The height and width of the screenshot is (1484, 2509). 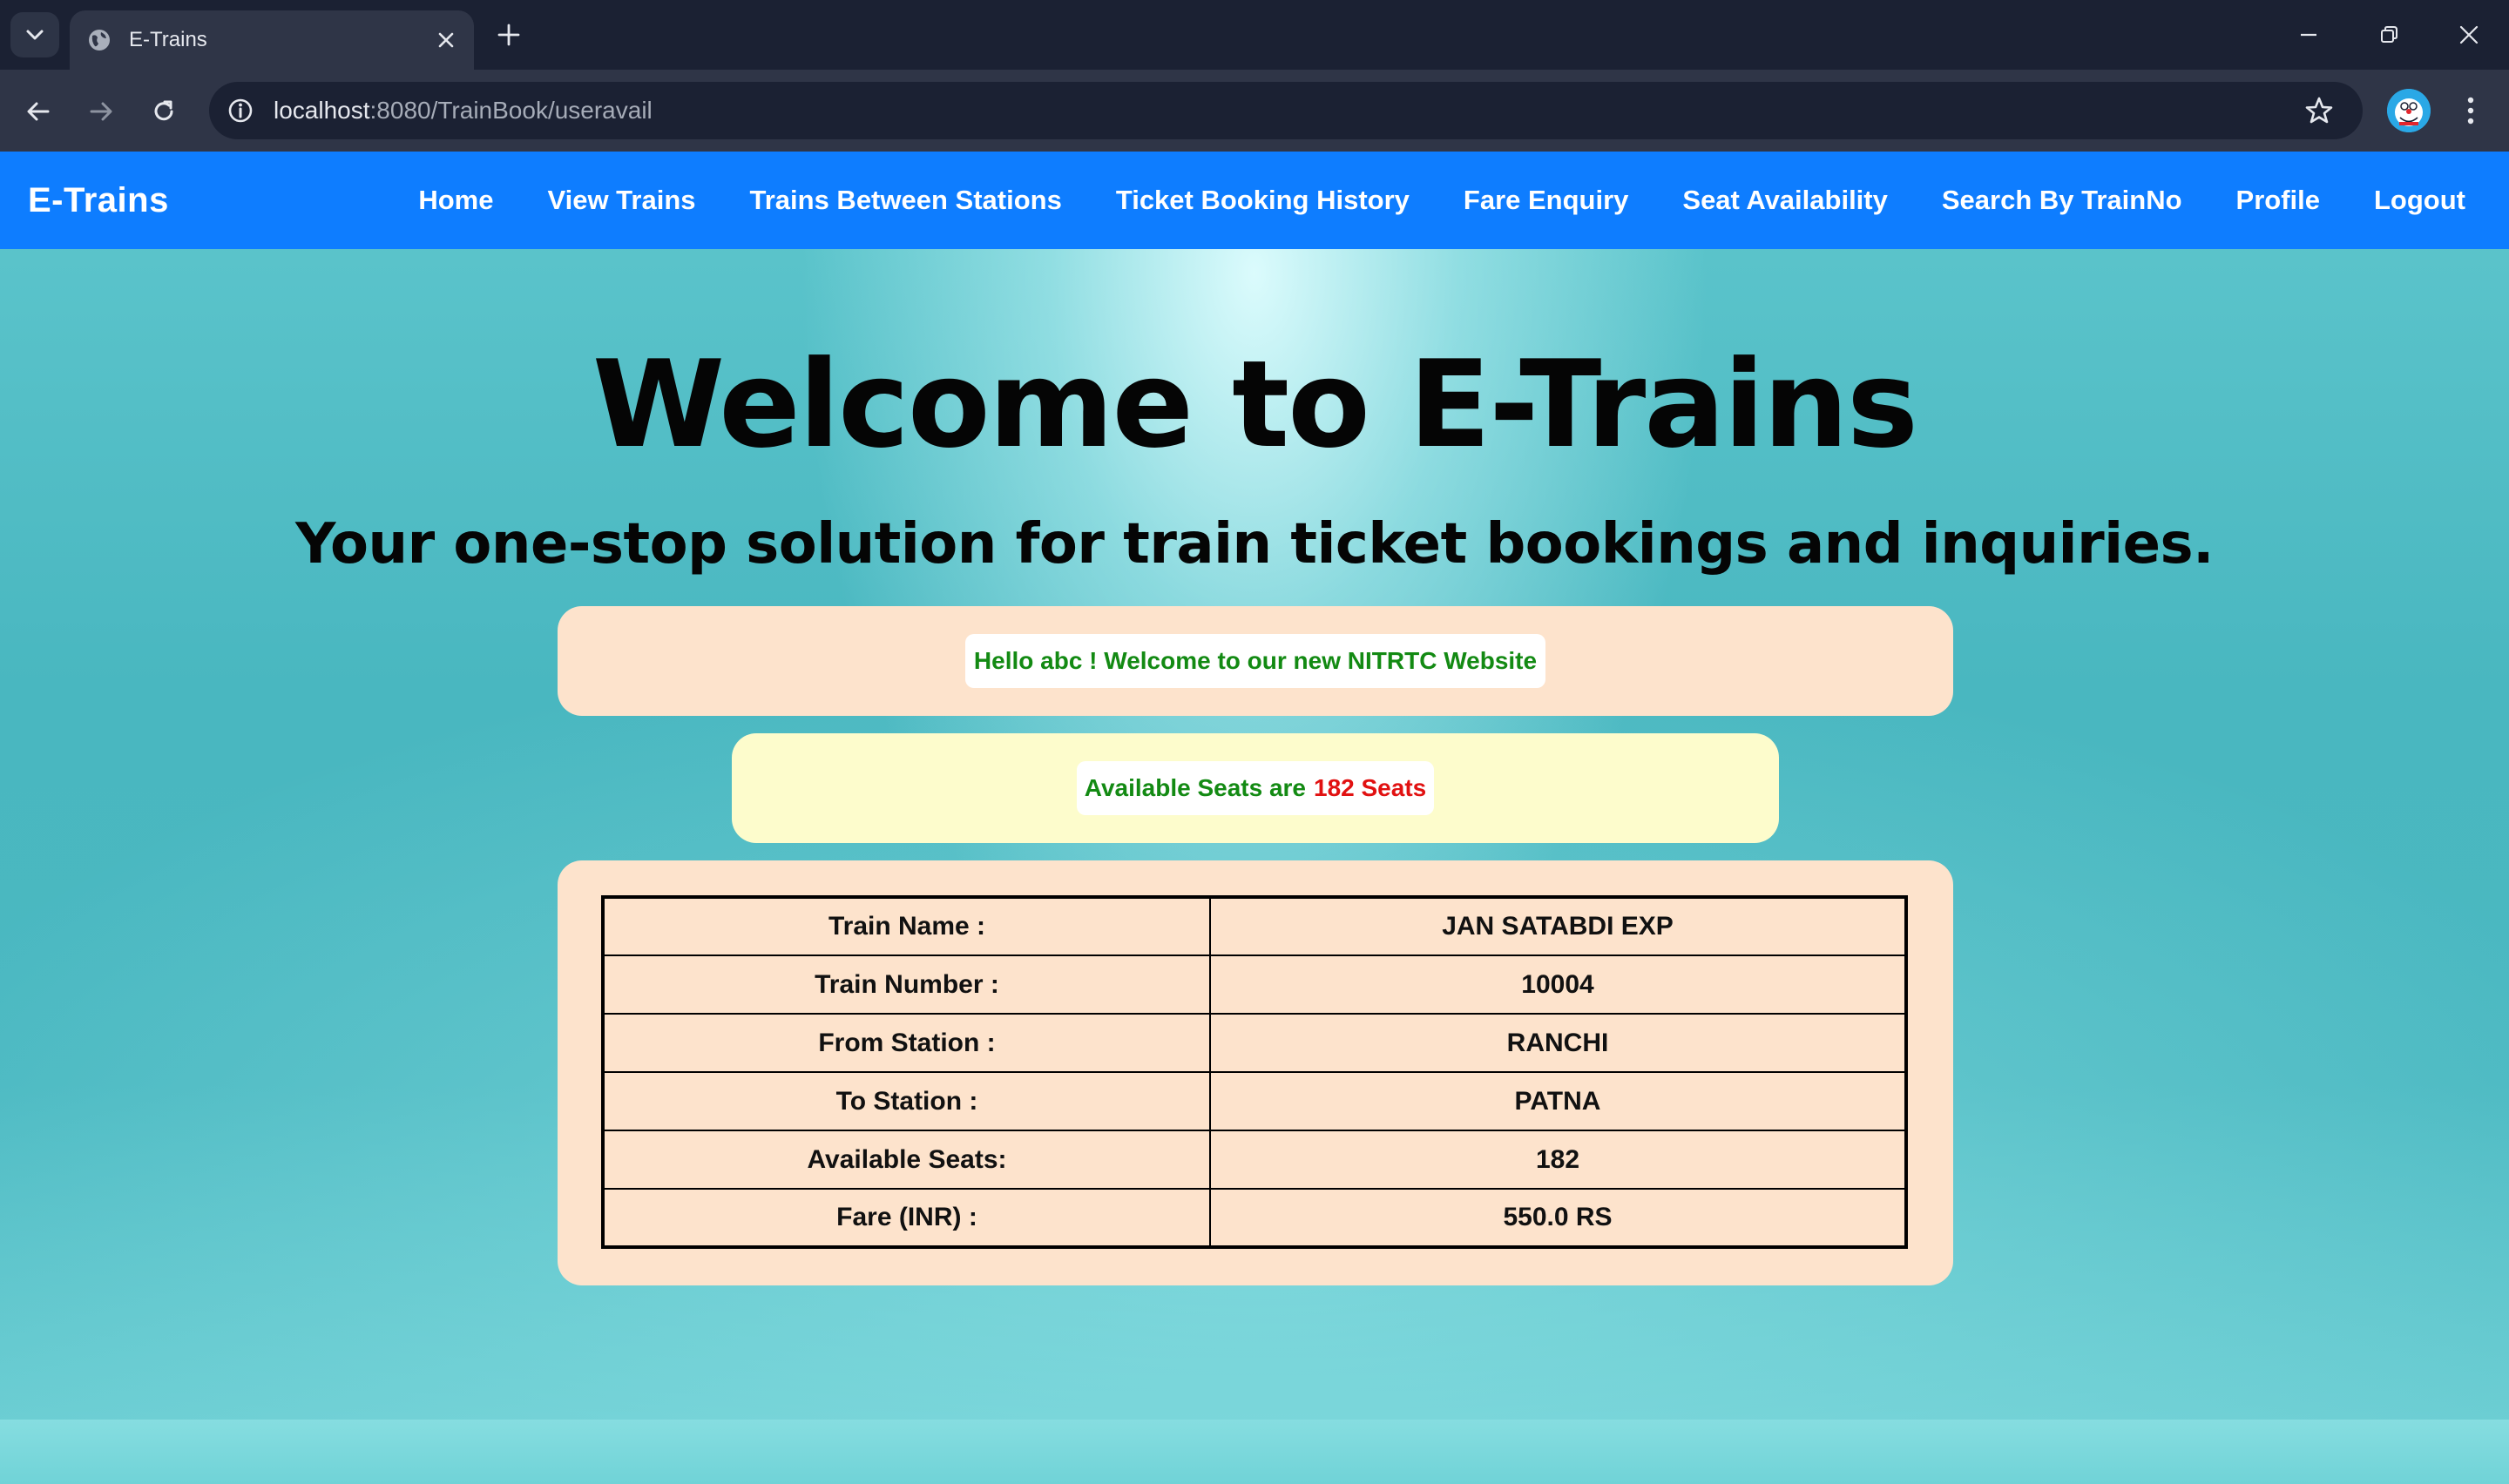 What do you see at coordinates (906, 1160) in the screenshot?
I see `row-label: Available Seats:` at bounding box center [906, 1160].